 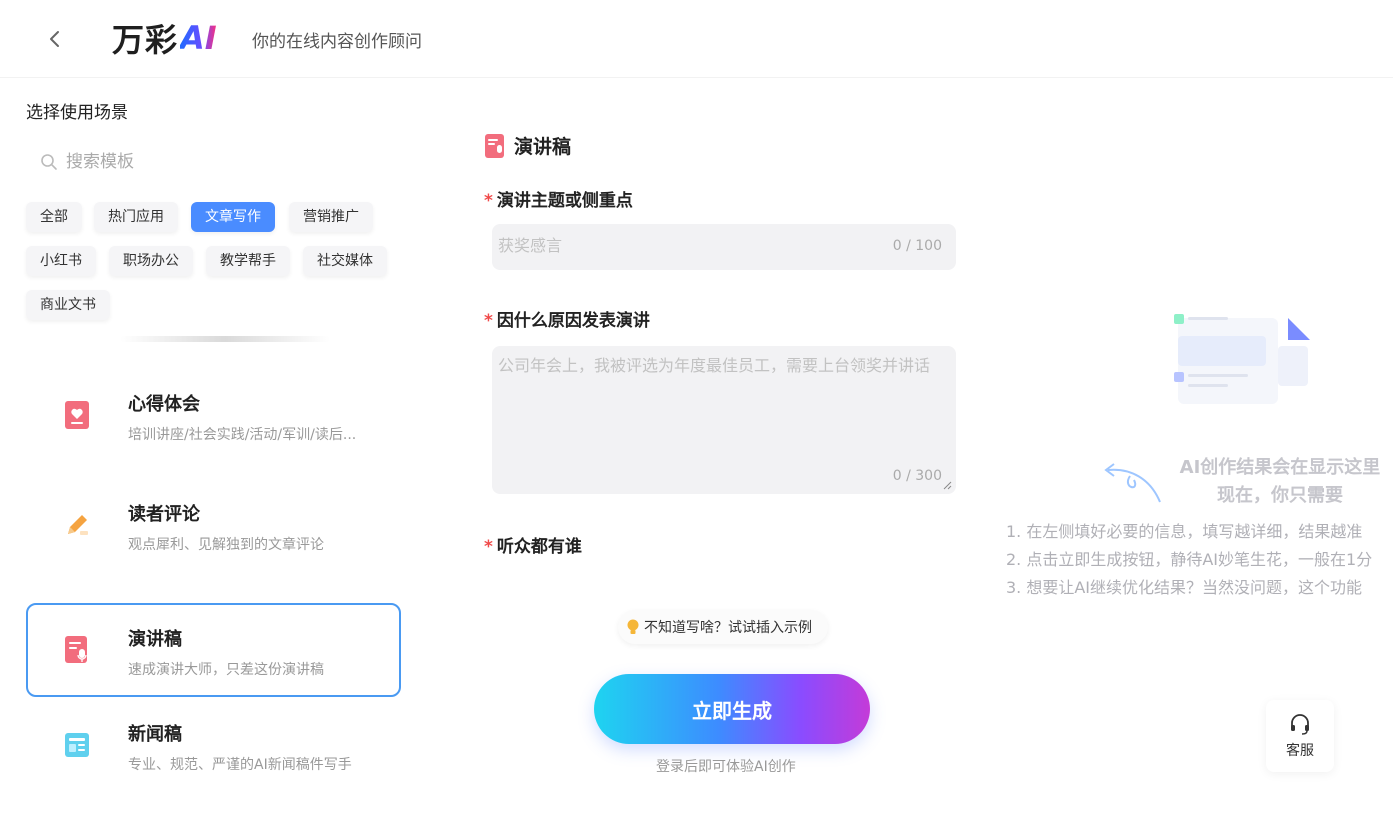 I want to click on field-label-audience: * 听众都有谁, so click(x=533, y=547).